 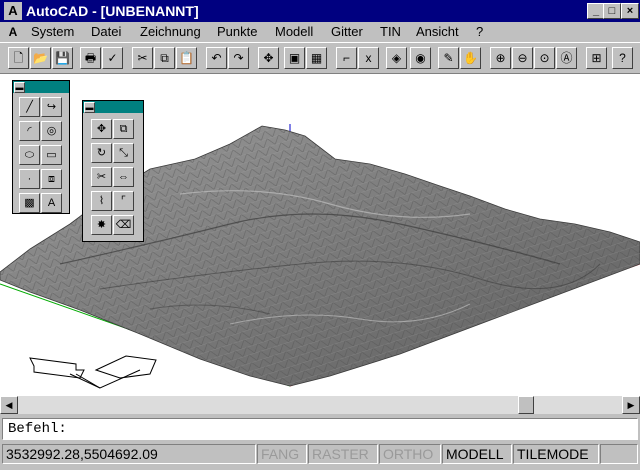 I want to click on aerial-view-icon: ⊞, so click(x=596, y=58).